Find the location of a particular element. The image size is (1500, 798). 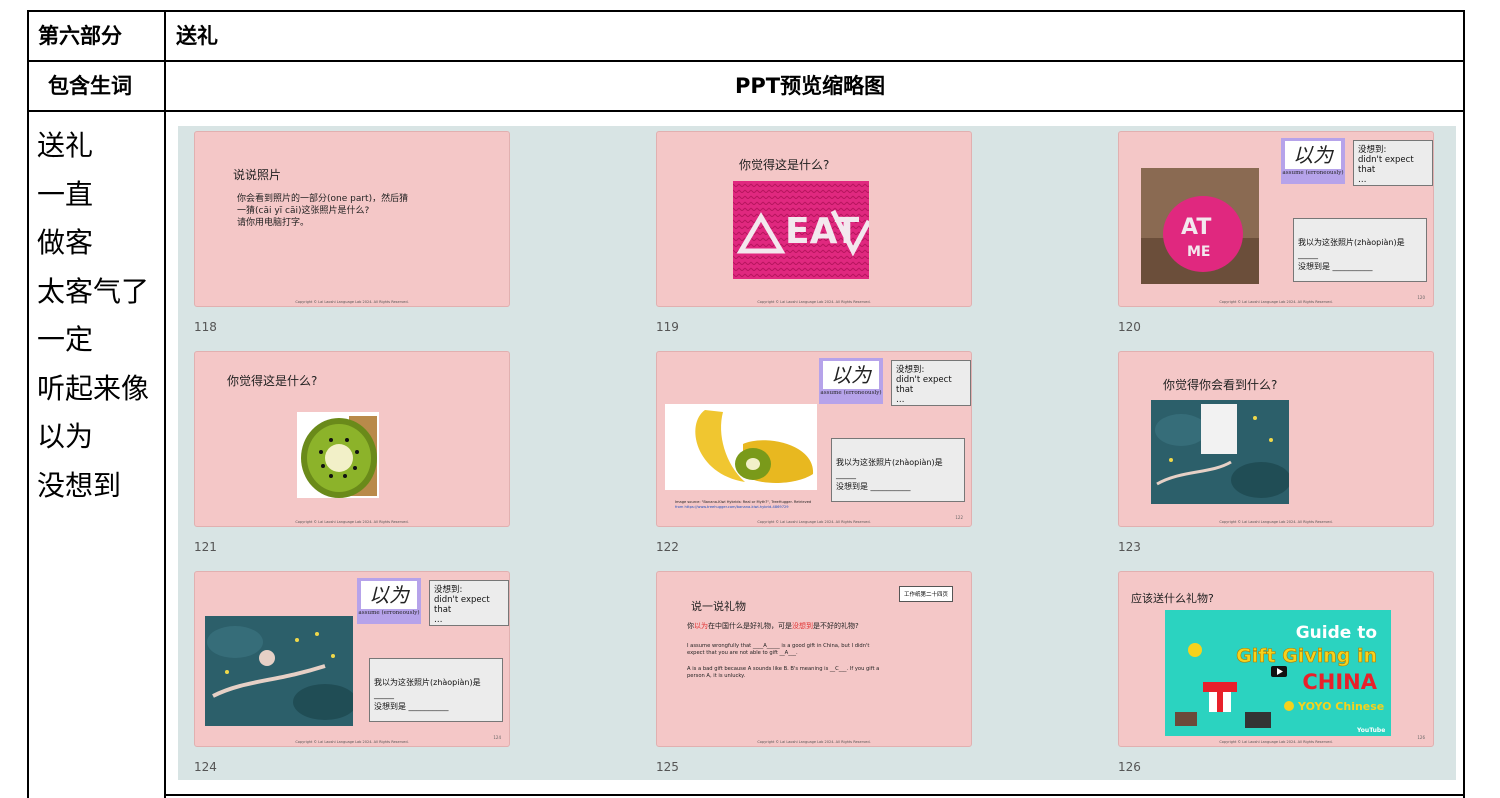

table-border-top is located at coordinates (746, 11).